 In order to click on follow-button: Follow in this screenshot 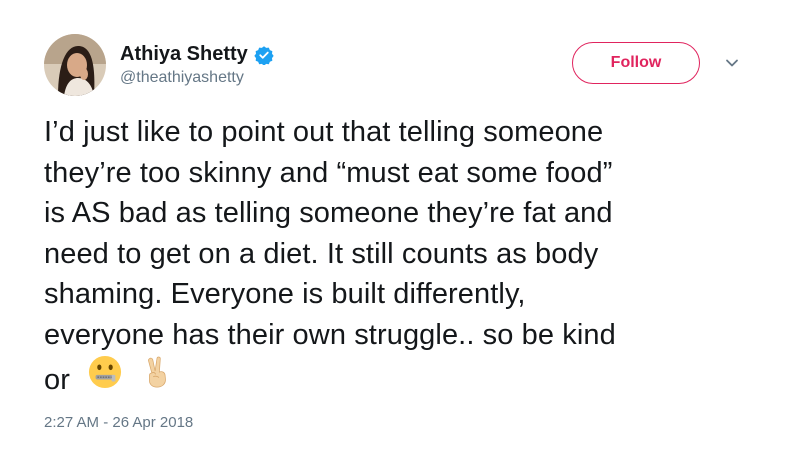, I will do `click(636, 63)`.